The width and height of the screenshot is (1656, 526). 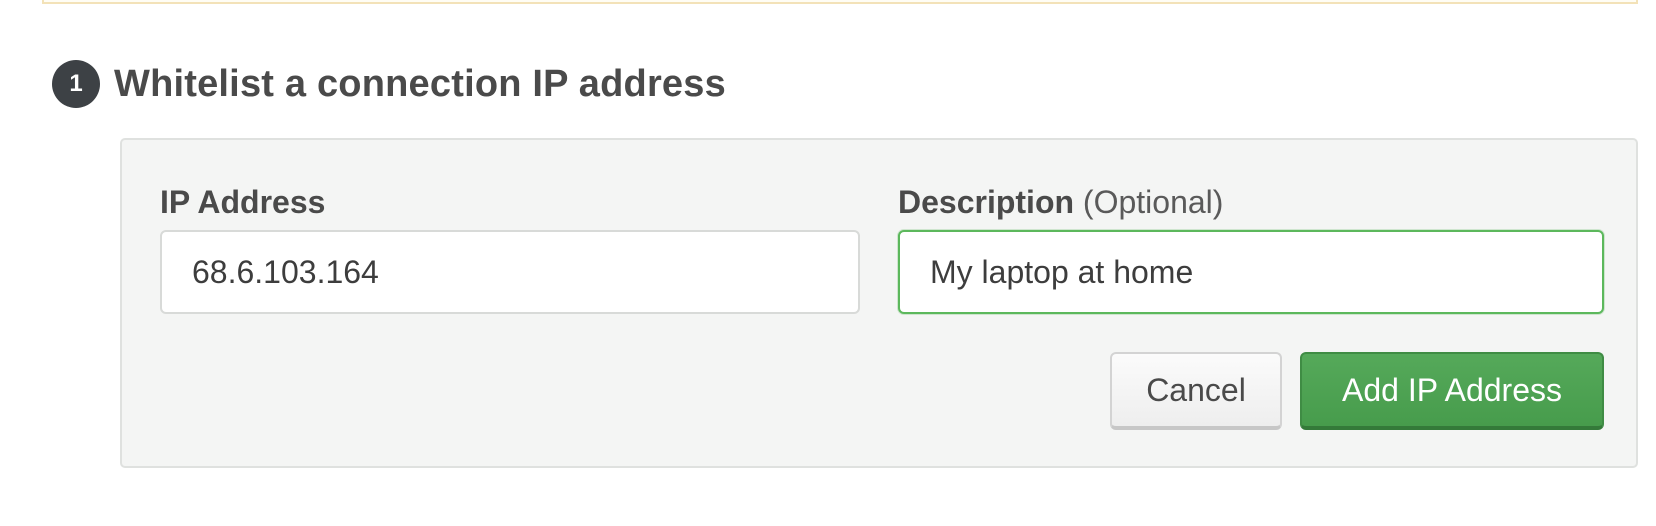 I want to click on notice-banner-edge, so click(x=840, y=2).